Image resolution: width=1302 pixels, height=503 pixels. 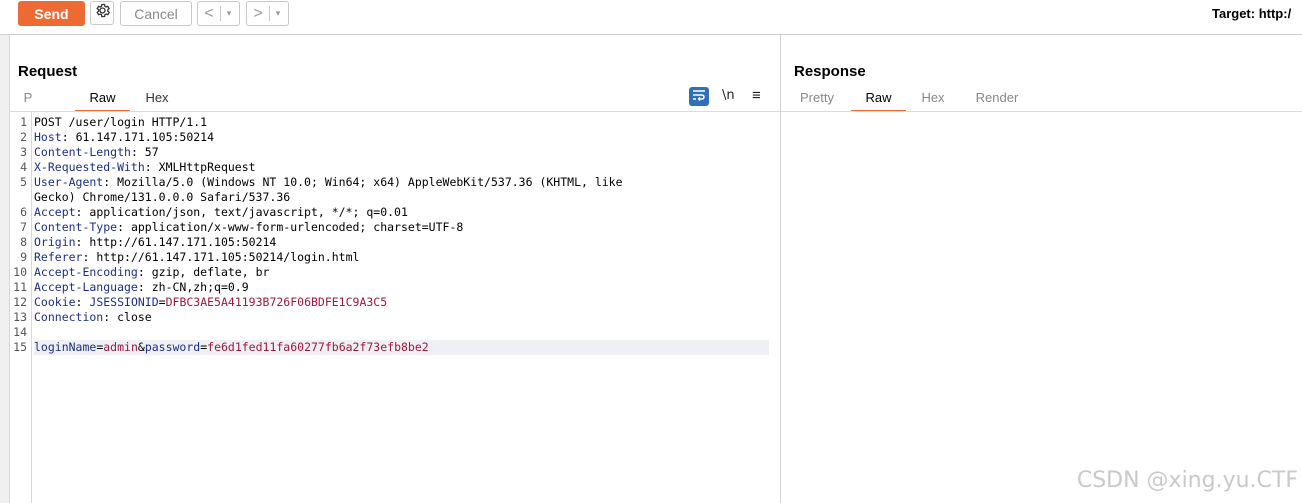 What do you see at coordinates (131, 287) in the screenshot?
I see `request-line-11: 11 Accept-Language: zh-CN,zh;q=0.9` at bounding box center [131, 287].